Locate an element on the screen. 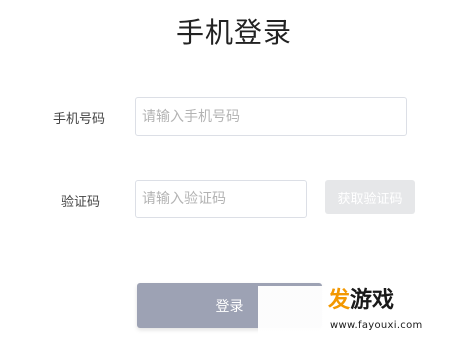 The width and height of the screenshot is (468, 341). page-title: 手机登录 is located at coordinates (233, 32).